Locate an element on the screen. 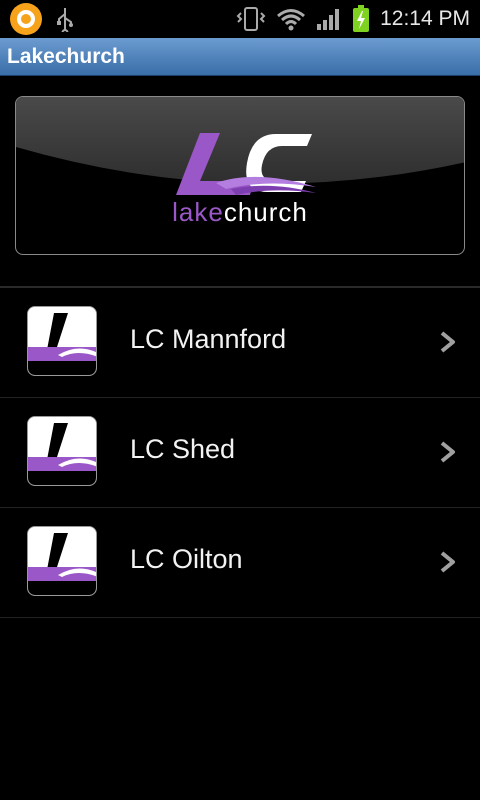 The image size is (480, 800). status-bar: 12:14 PM is located at coordinates (240, 19).